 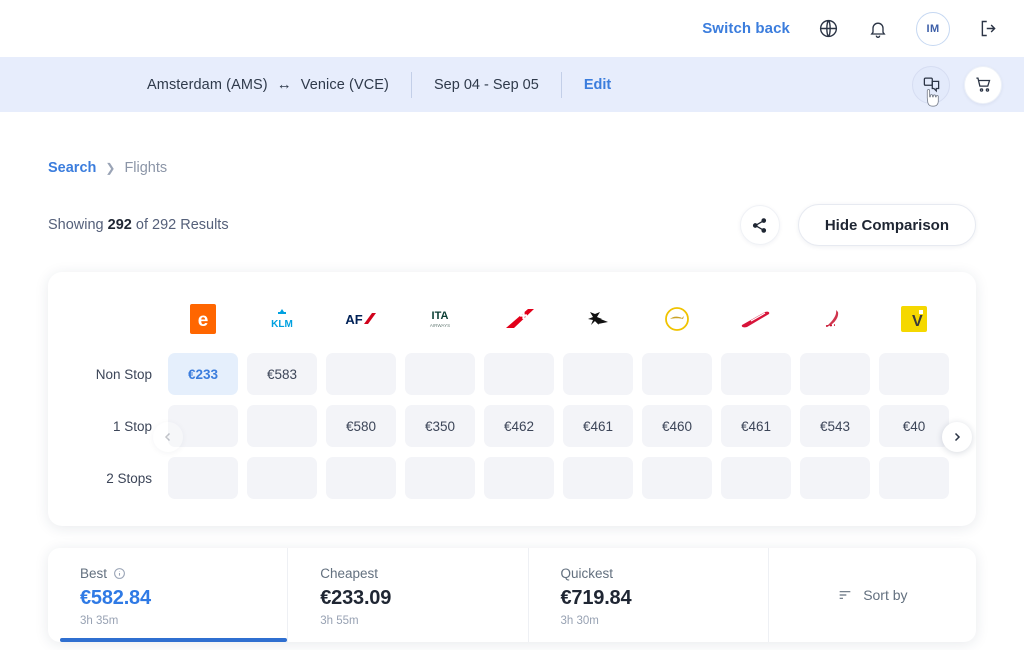 What do you see at coordinates (835, 319) in the screenshot?
I see `airline-logo-iberia` at bounding box center [835, 319].